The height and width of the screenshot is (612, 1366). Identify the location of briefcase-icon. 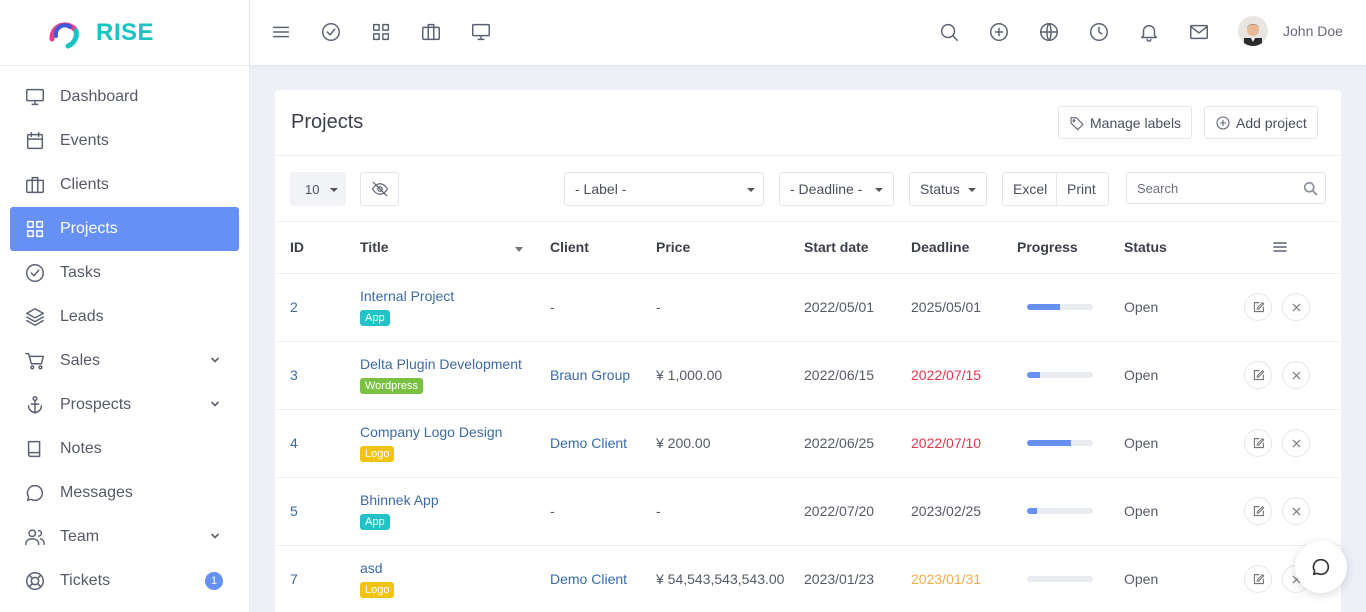
(431, 32).